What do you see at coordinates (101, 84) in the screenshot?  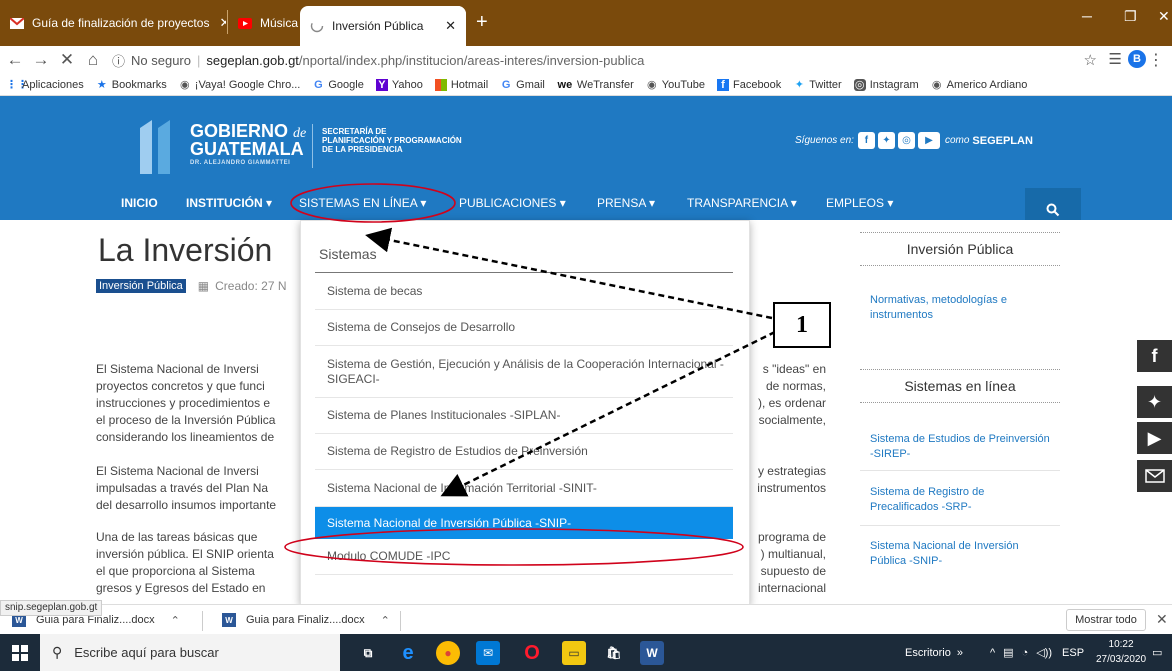 I see `star-icon: ★` at bounding box center [101, 84].